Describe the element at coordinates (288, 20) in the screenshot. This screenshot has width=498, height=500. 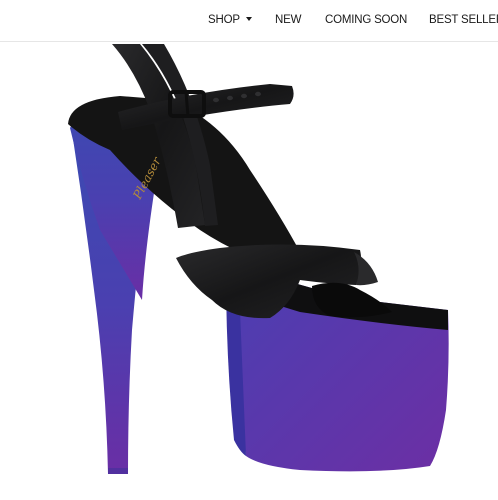
I see `nav-new-link: NEW` at that location.